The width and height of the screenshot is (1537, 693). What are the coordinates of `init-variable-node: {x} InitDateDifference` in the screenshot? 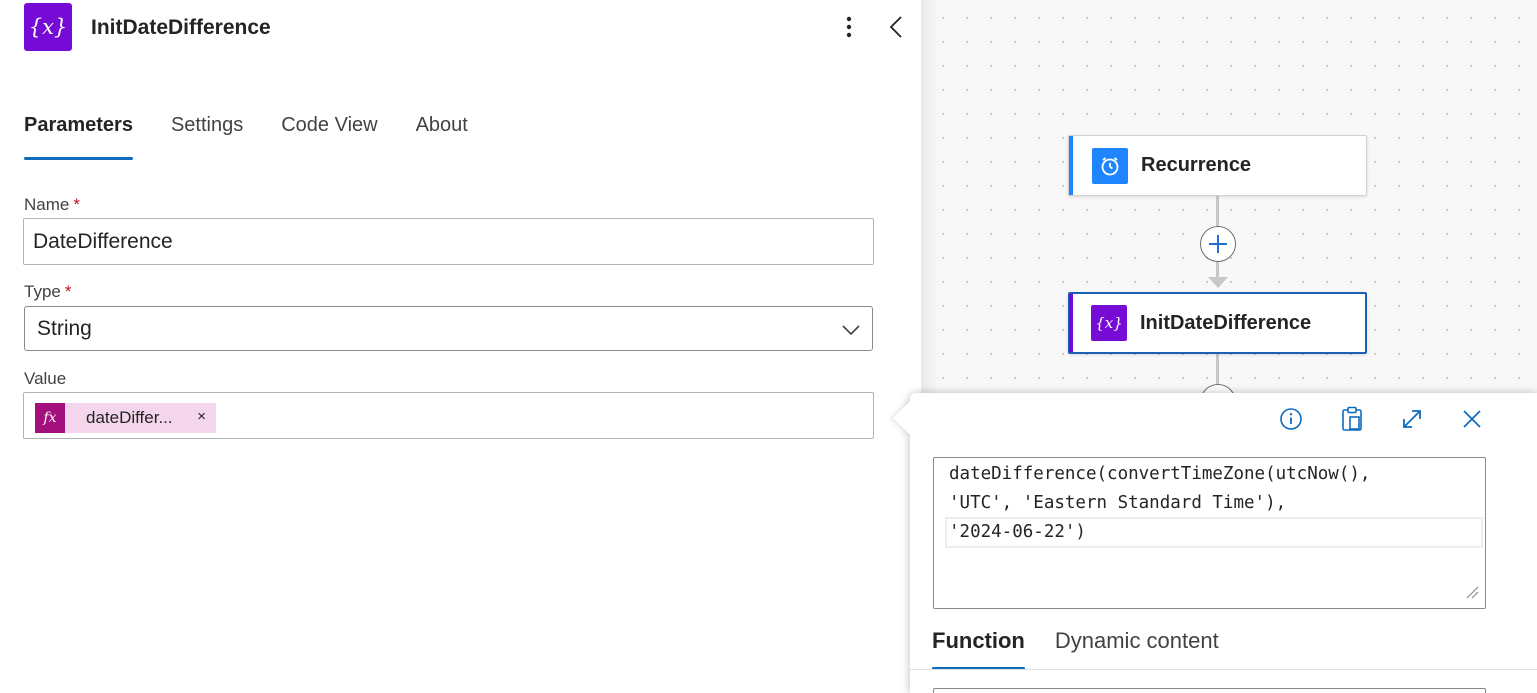 It's located at (1217, 323).